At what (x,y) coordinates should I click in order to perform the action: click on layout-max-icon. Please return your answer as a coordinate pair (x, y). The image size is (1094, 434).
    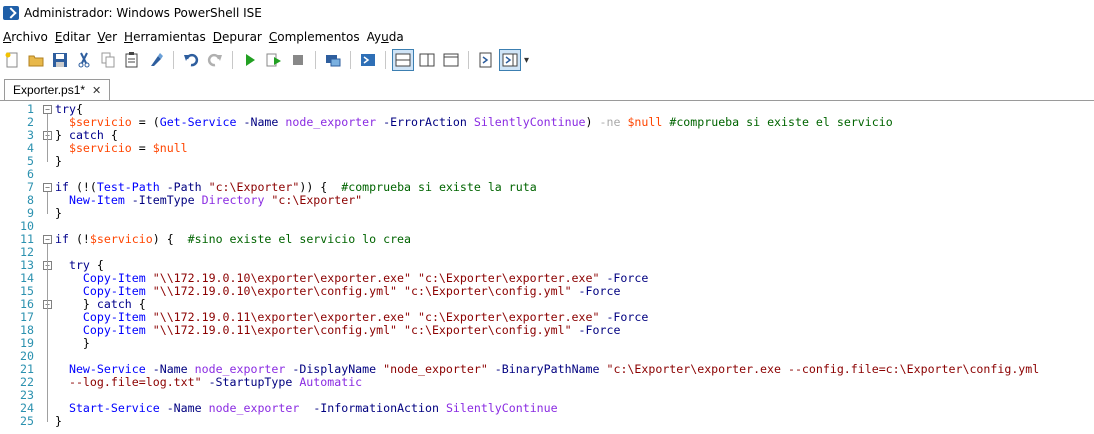
    Looking at the image, I should click on (451, 60).